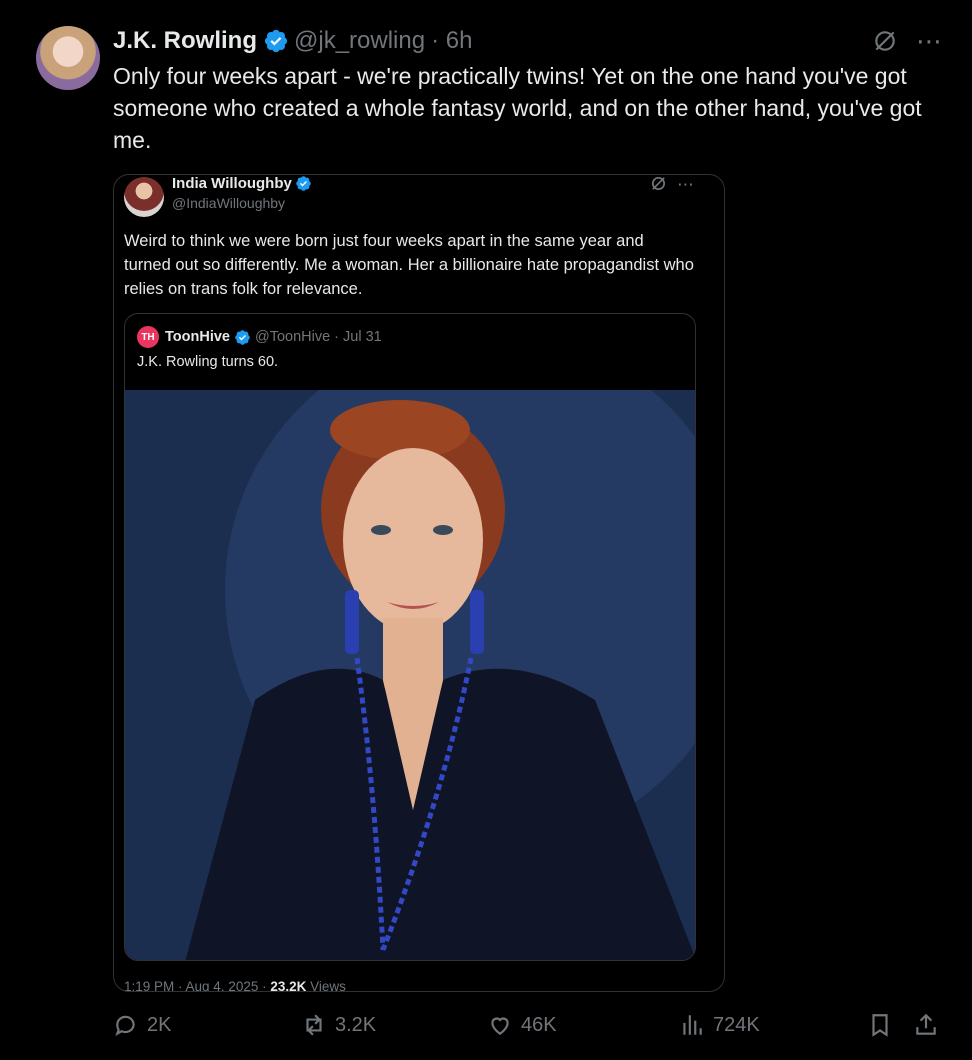  I want to click on repost-icon, so click(314, 1025).